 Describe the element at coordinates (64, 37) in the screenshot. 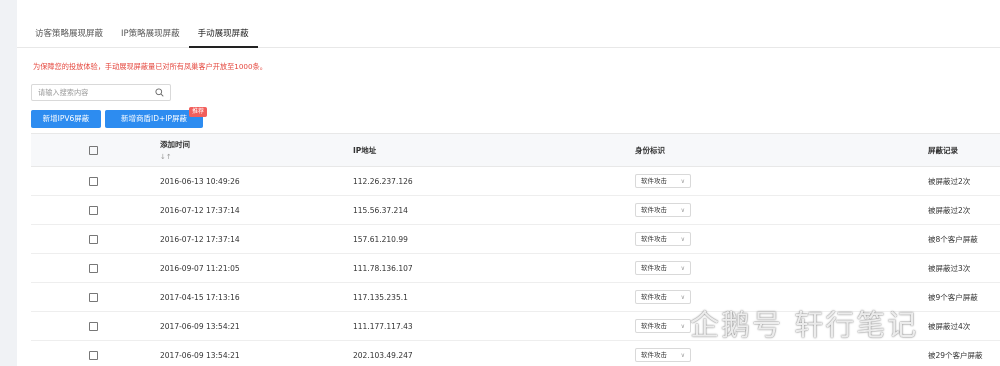

I see `tab-visitor-strategy: 访客策略展现屏蔽` at that location.